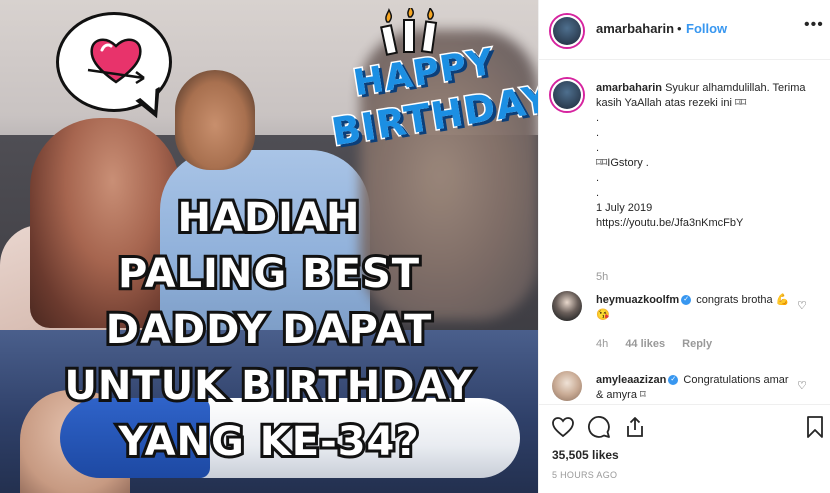 The height and width of the screenshot is (493, 830). Describe the element at coordinates (697, 344) in the screenshot. I see `reply-button: Reply` at that location.